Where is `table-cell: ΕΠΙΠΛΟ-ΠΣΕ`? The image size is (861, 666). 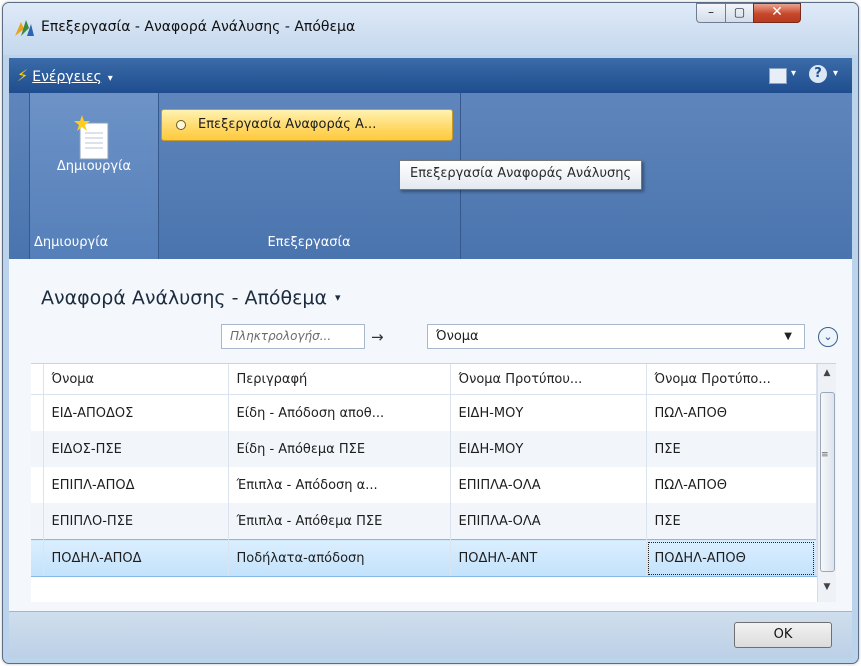 table-cell: ΕΠΙΠΛΟ-ΠΣΕ is located at coordinates (136, 521).